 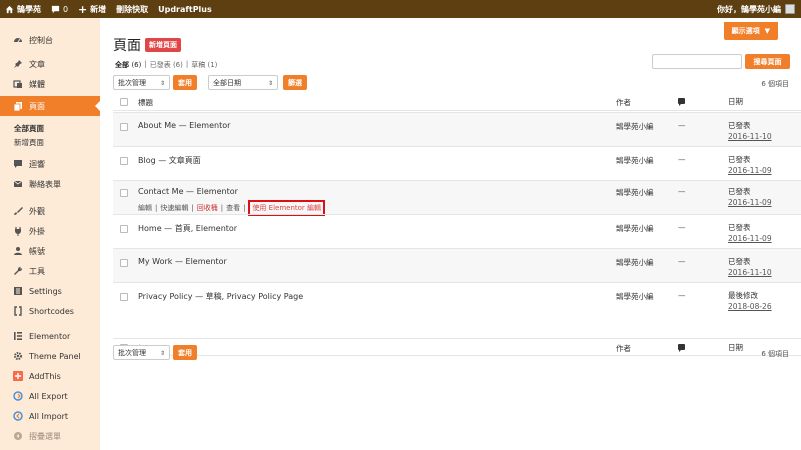 I want to click on table-row: Blog — 文章頁面 鵠學苑小編 — 已發表 2016-11-09, so click(x=457, y=163).